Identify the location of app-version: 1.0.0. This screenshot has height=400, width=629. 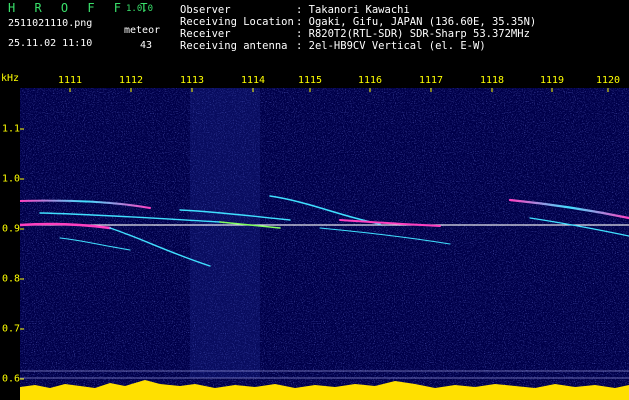
(140, 9).